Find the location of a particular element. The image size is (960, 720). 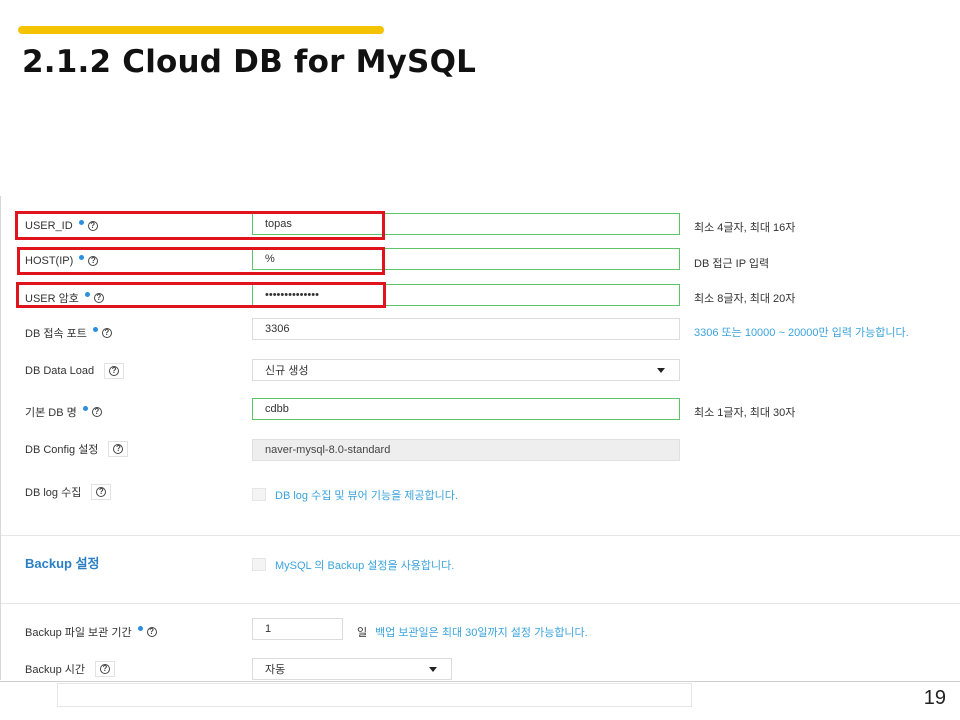

db-name-label: 기본 DB 명 ? is located at coordinates (63, 412).